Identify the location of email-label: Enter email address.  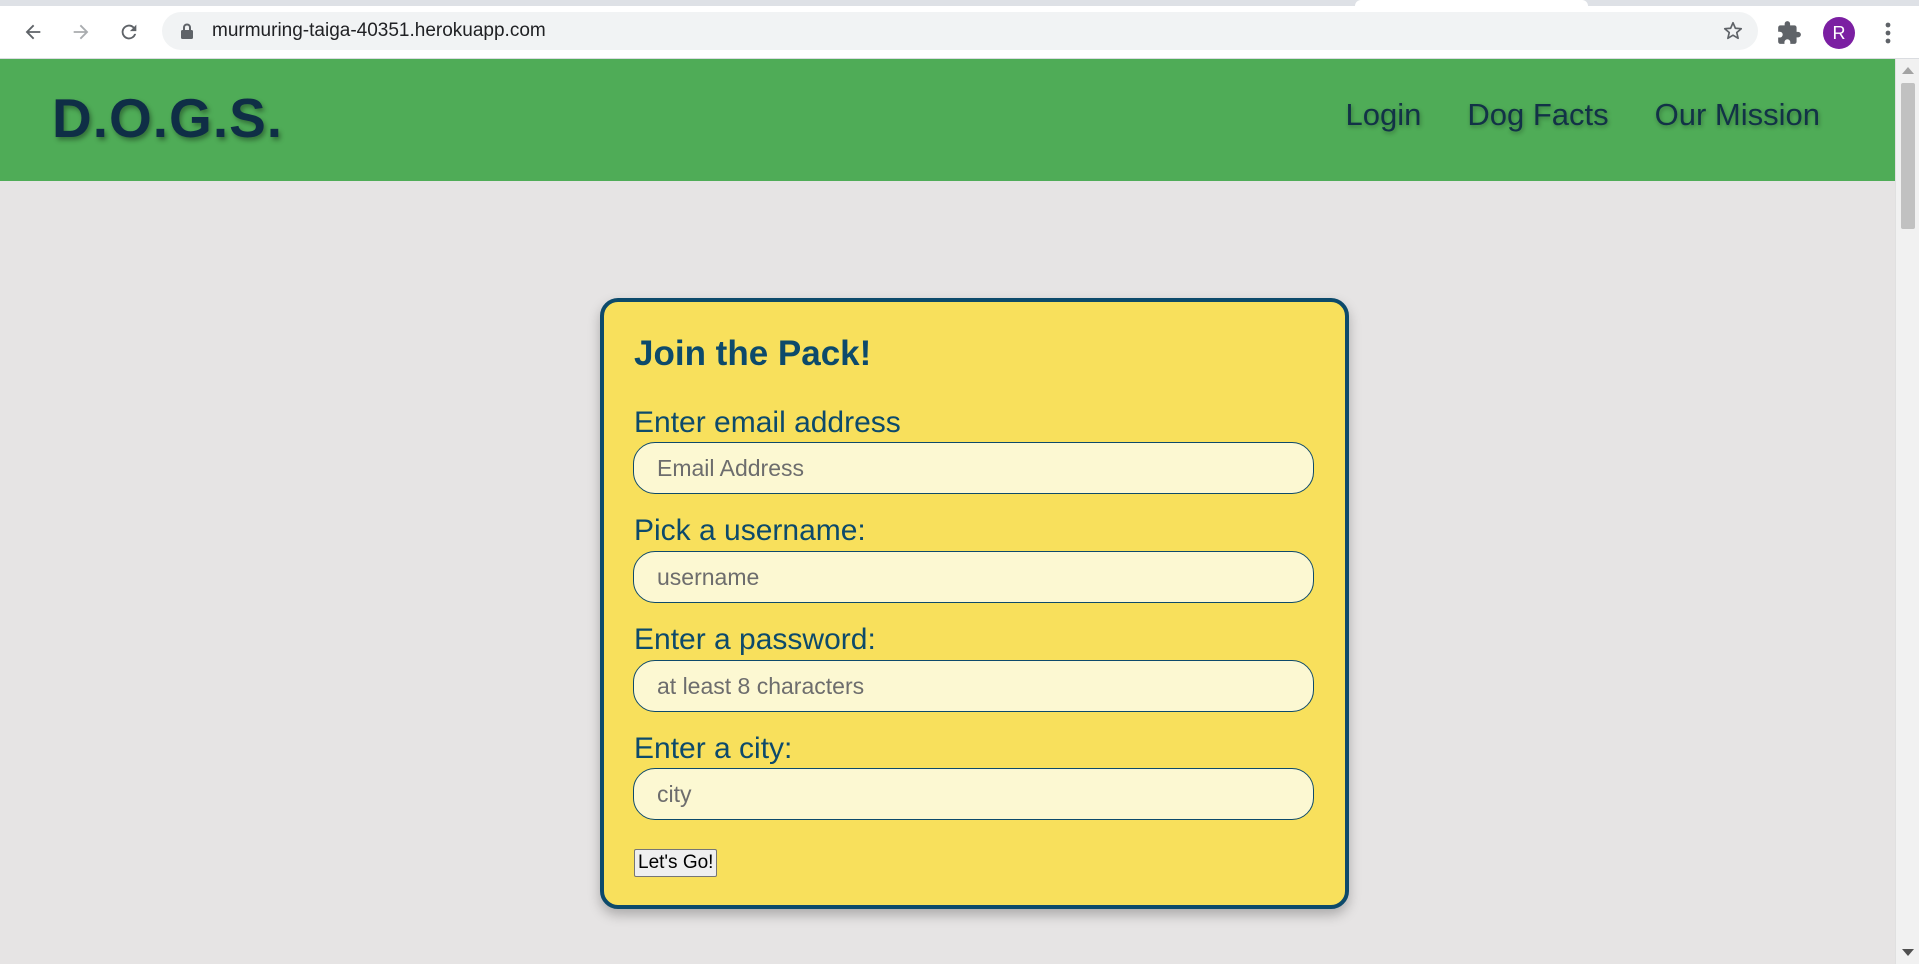
(767, 422).